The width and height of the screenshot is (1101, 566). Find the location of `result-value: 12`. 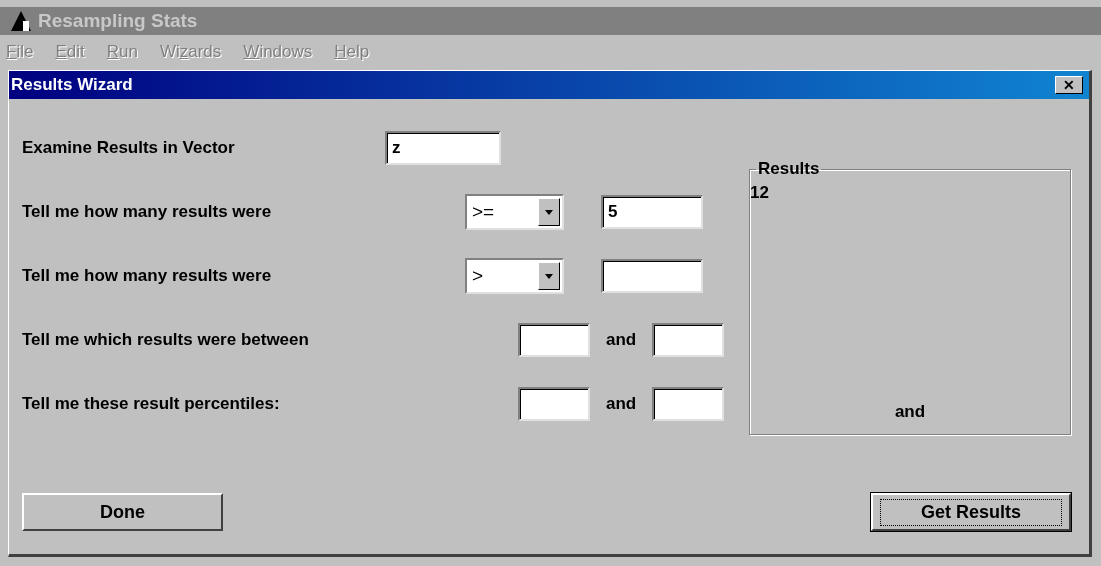

result-value: 12 is located at coordinates (759, 192).